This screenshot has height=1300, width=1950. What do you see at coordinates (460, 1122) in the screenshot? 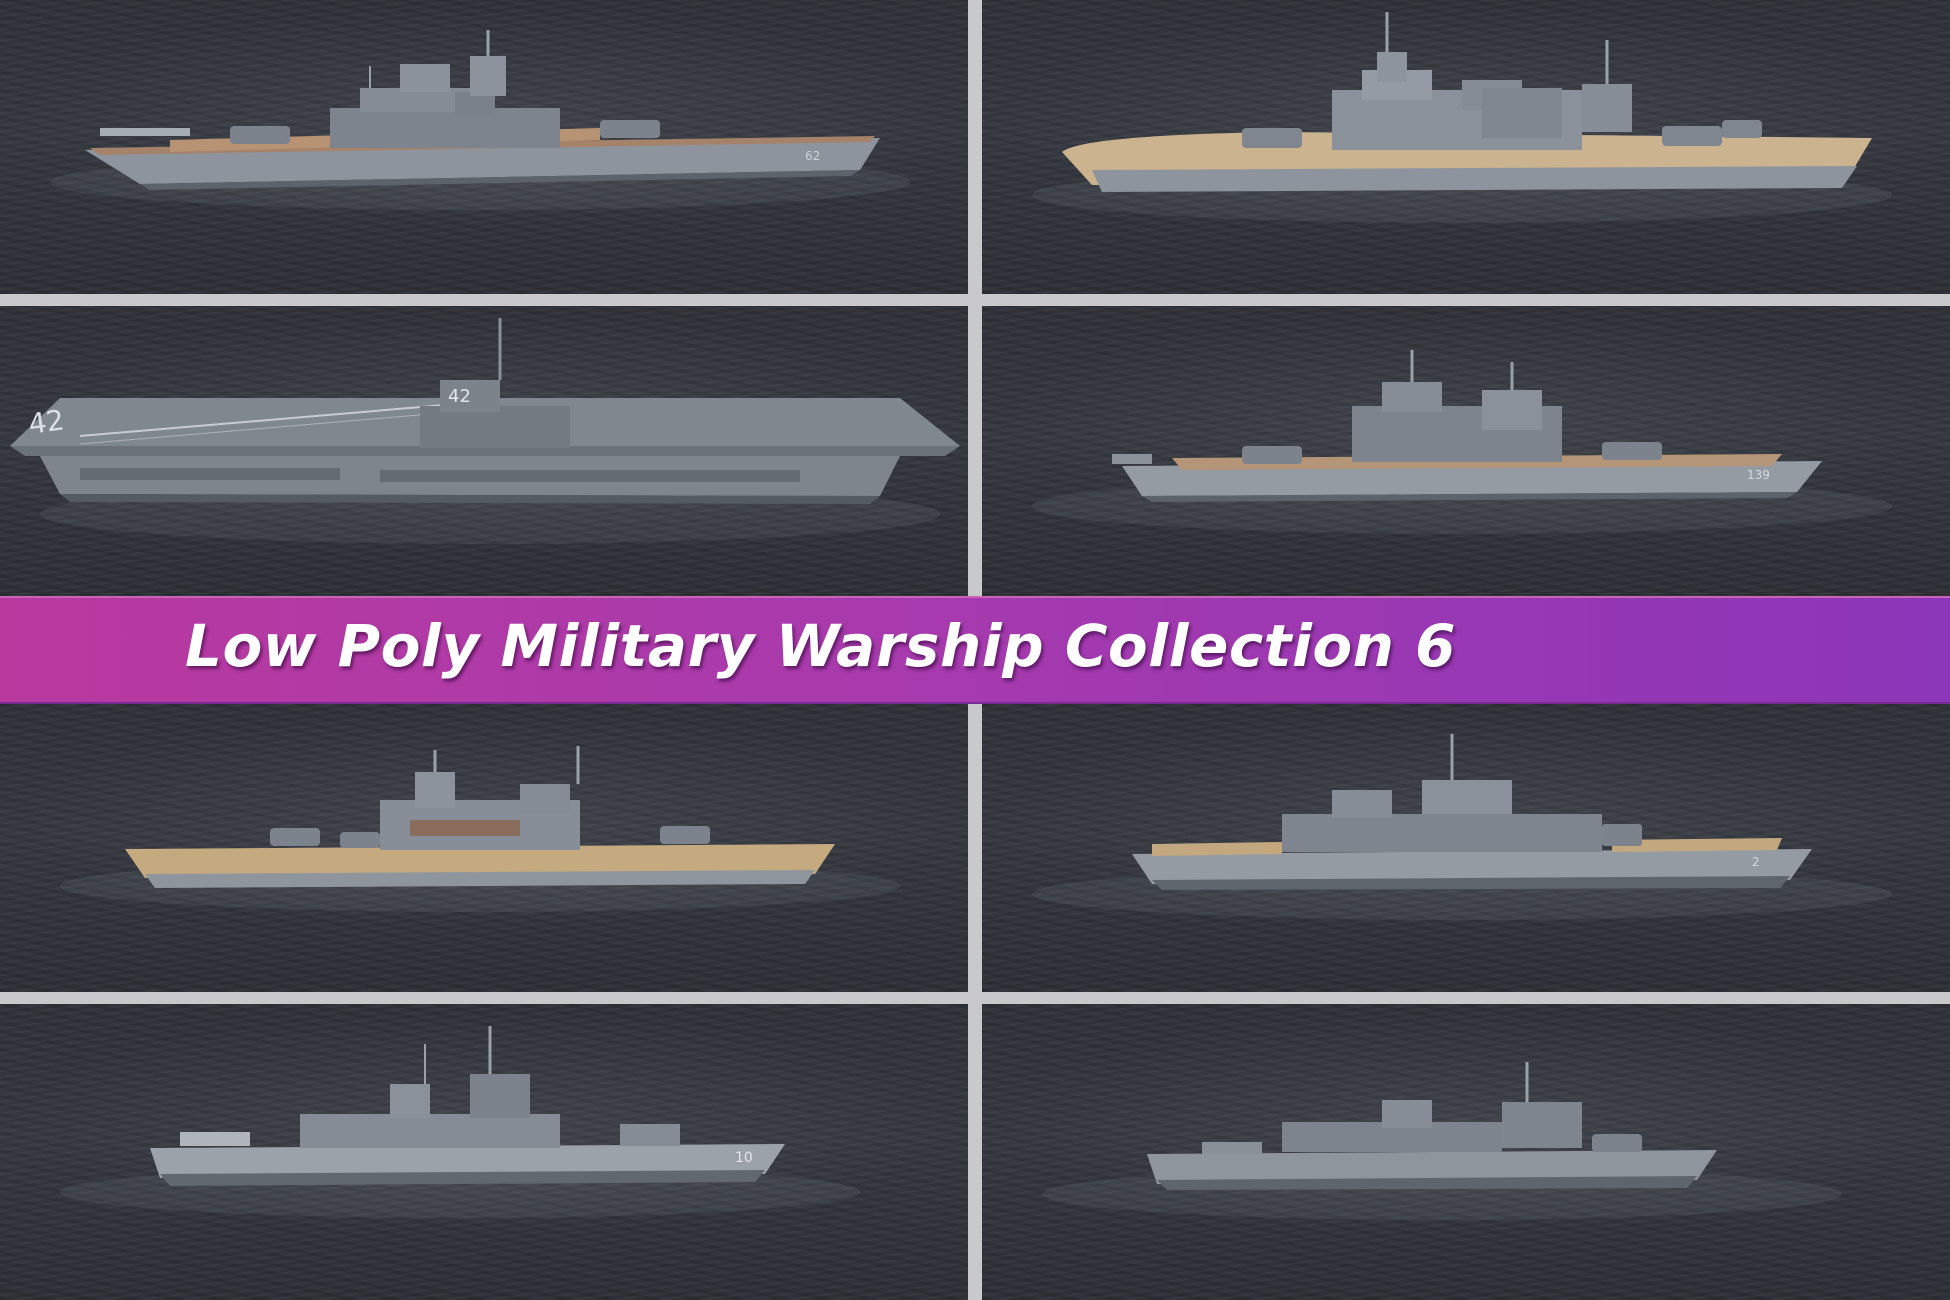
I see `missile-cruiser-model: 10` at bounding box center [460, 1122].